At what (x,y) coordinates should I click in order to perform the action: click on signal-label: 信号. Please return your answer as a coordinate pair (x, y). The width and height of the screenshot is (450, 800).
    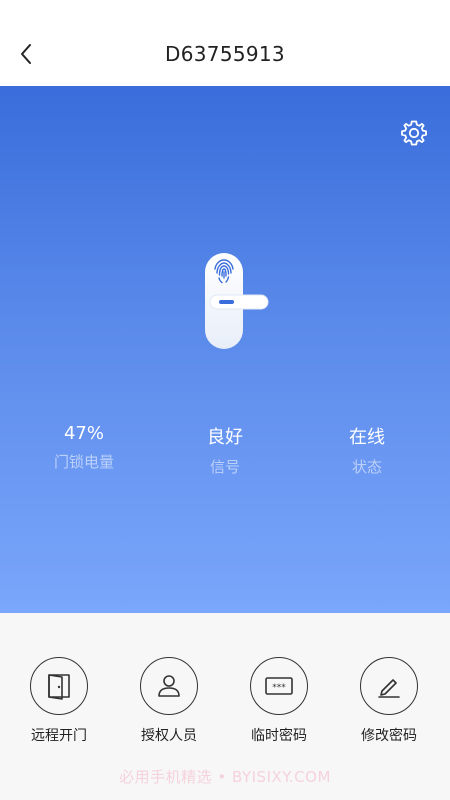
    Looking at the image, I should click on (224, 467).